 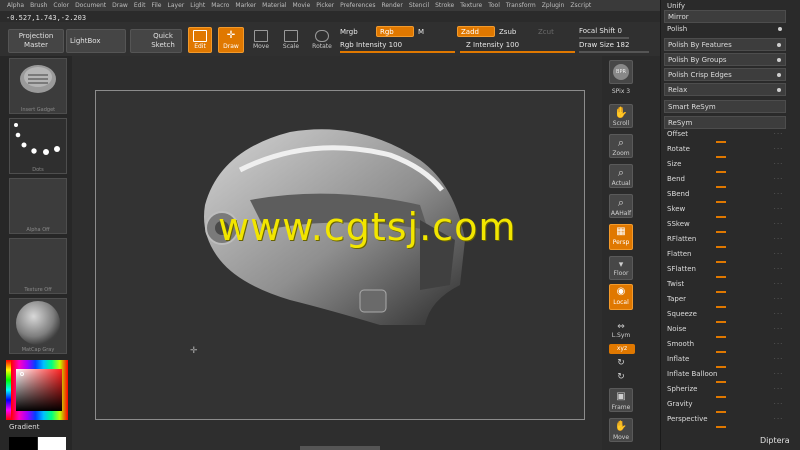 I want to click on menu-alpha: Alpha, so click(x=15, y=5).